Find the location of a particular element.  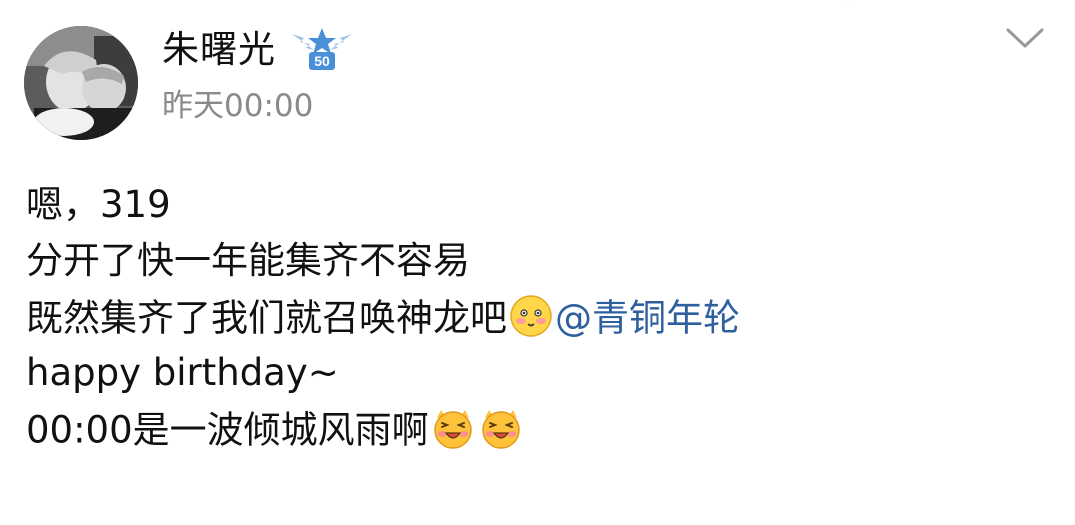

post-header: 朱曙光 50 昨天00:00 is located at coordinates (258, 75).